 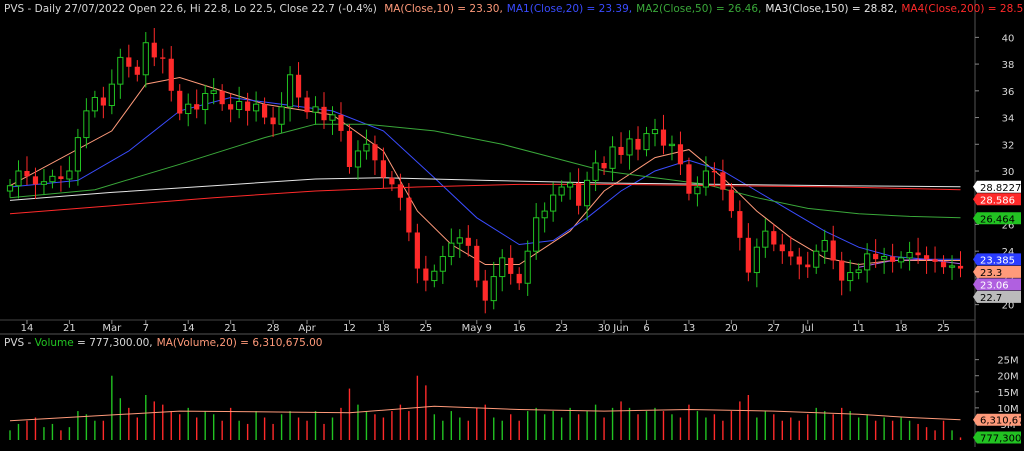 I want to click on price-badge-text: 23.3, so click(x=991, y=273).